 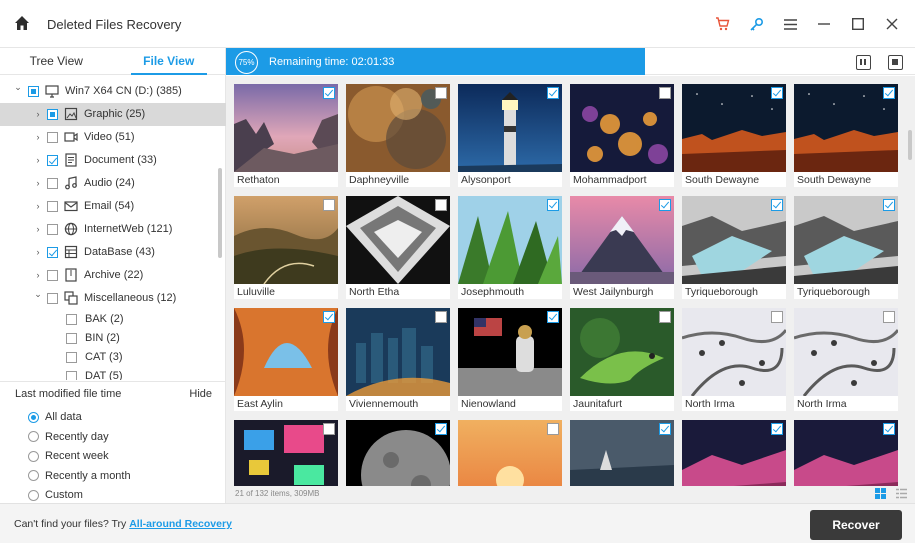 I want to click on tree-item: › DataBase (43), so click(x=113, y=252).